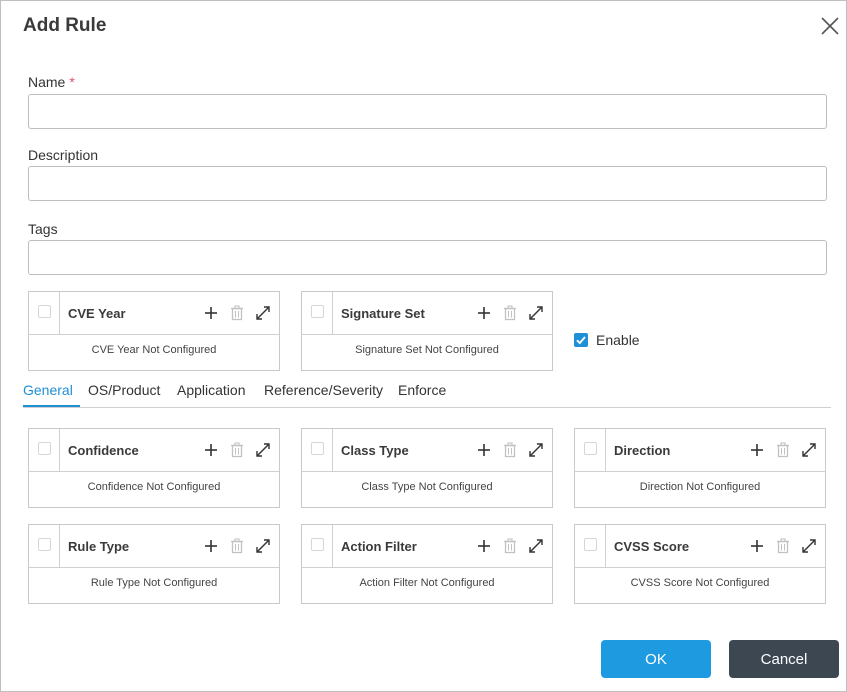  I want to click on card-header: Confidence, so click(154, 450).